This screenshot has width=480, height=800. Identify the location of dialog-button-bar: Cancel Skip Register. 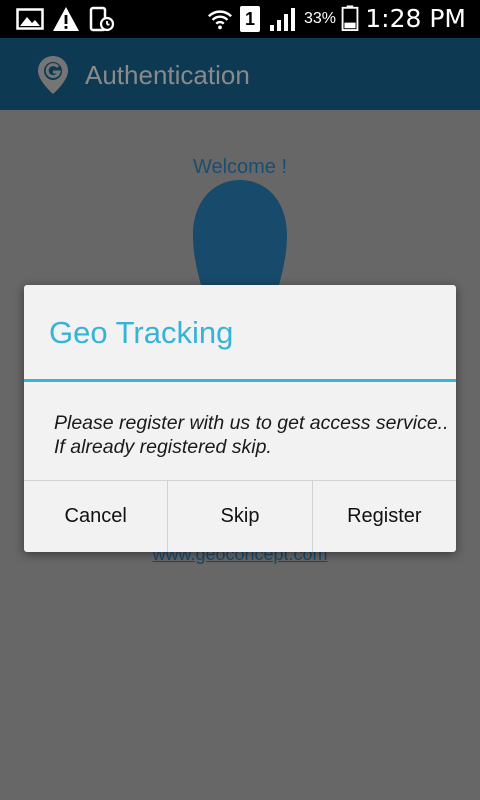
(240, 516).